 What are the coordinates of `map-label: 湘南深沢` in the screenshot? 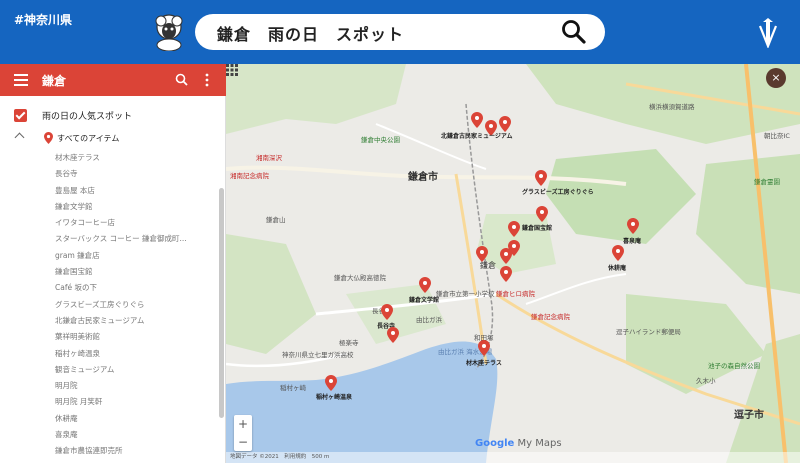 It's located at (269, 158).